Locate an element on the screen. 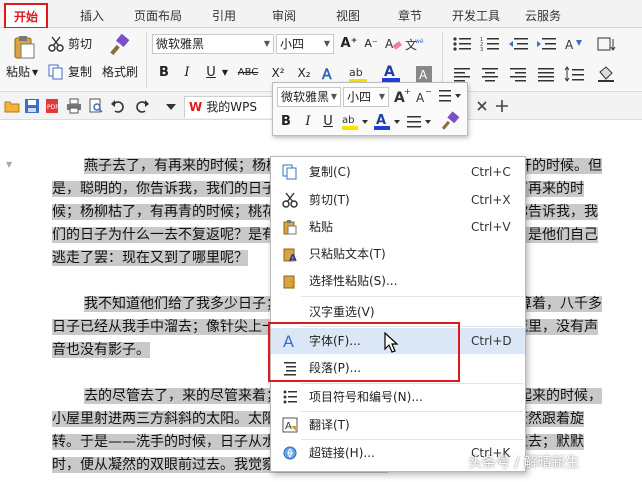 The width and height of the screenshot is (642, 482). scissors-icon is located at coordinates (56, 44).